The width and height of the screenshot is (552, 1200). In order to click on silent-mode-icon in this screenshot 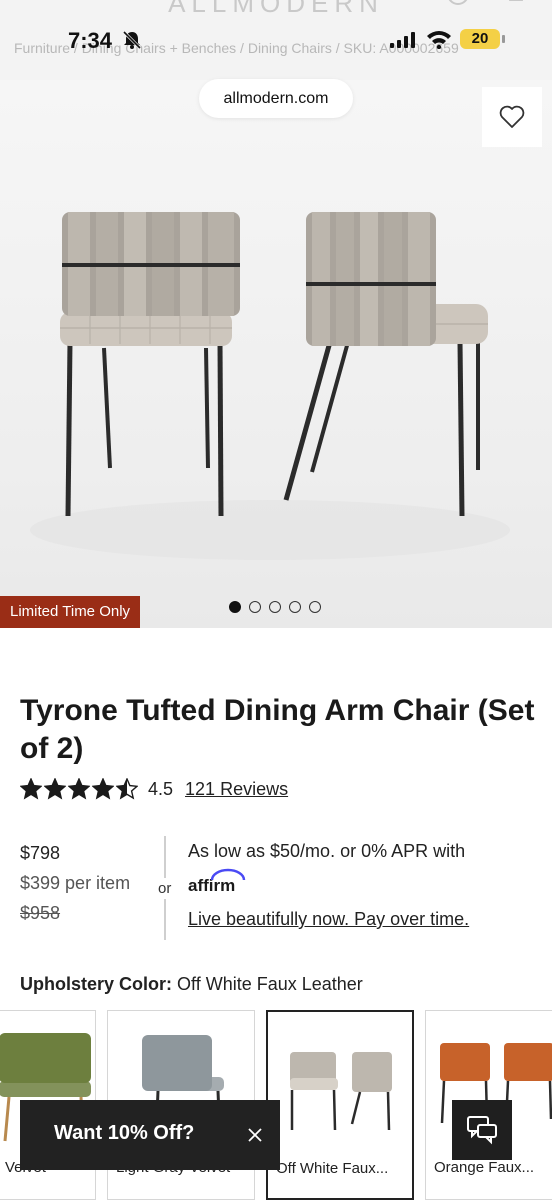, I will do `click(132, 40)`.